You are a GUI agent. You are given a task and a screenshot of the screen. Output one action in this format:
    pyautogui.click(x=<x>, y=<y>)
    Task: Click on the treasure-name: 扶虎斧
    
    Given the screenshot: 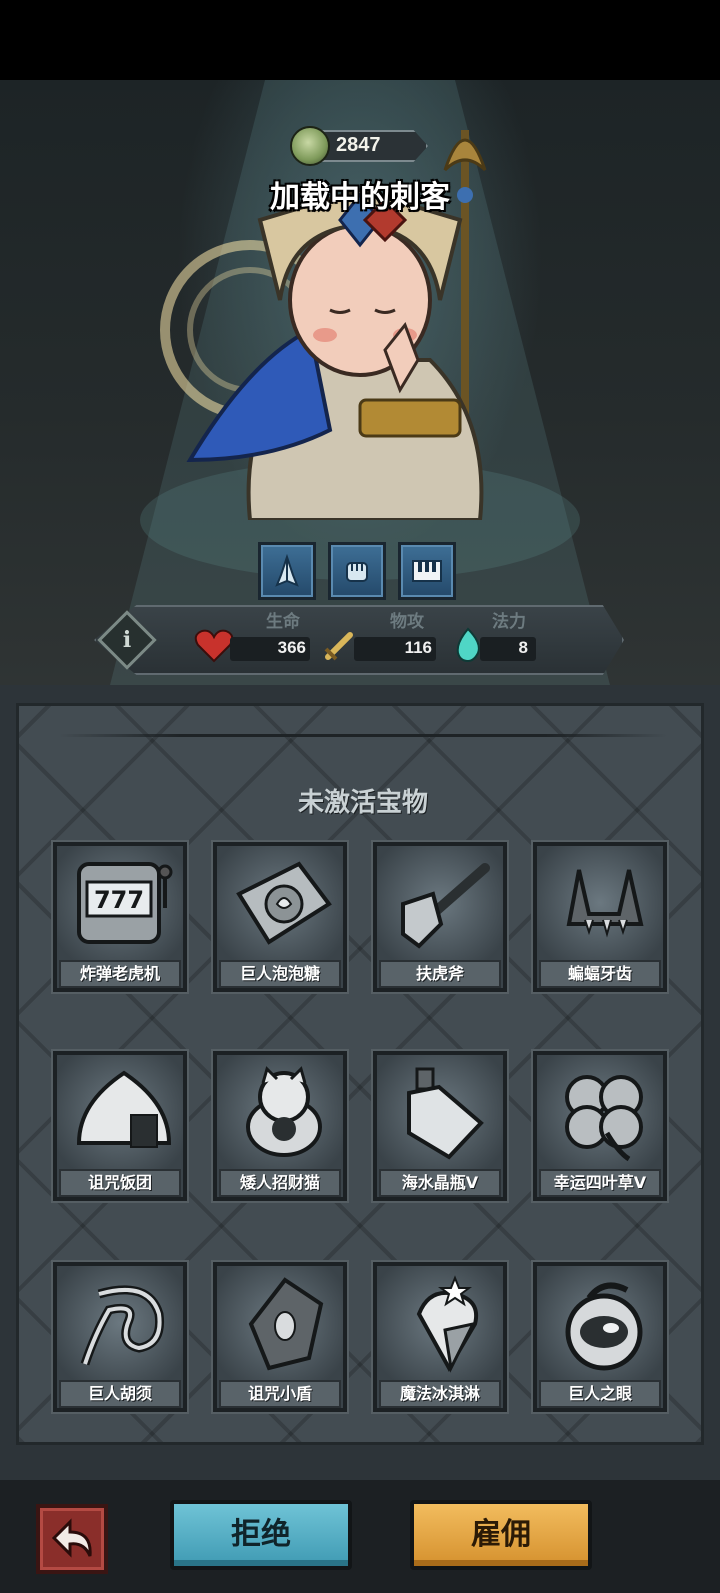 What is the action you would take?
    pyautogui.click(x=440, y=974)
    